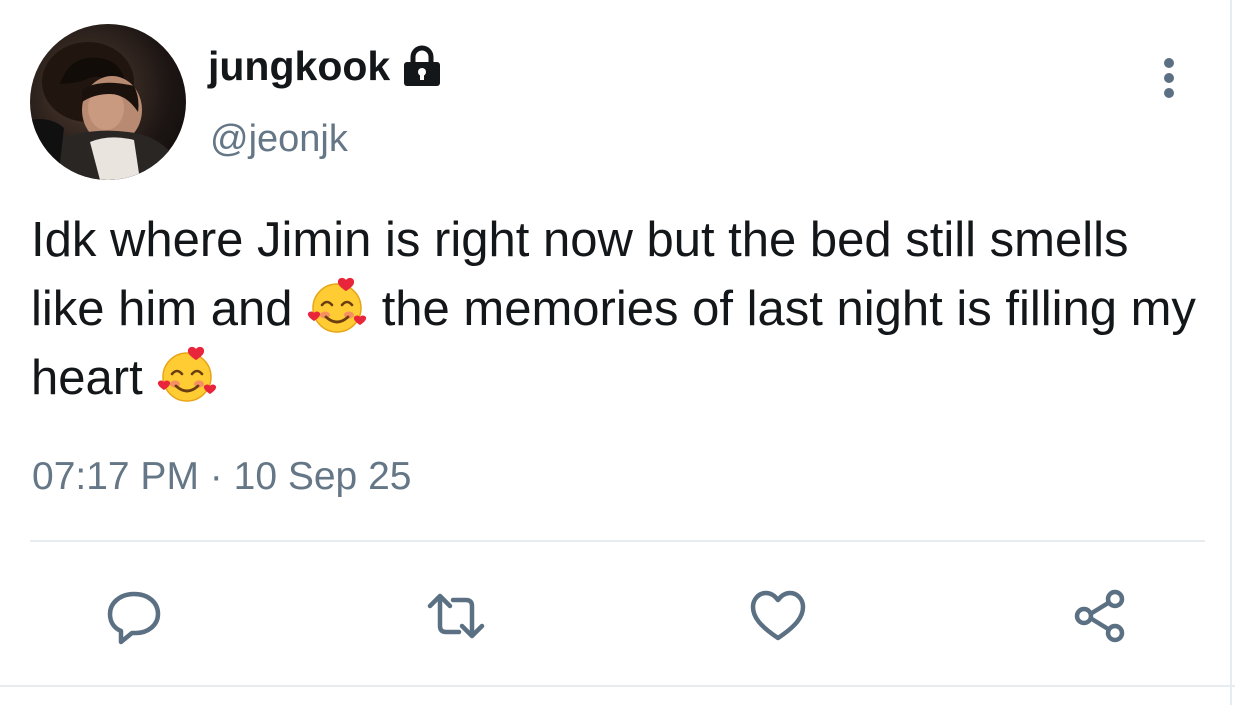 The height and width of the screenshot is (705, 1235). I want to click on tweet-time: 07:17 PM, so click(115, 476).